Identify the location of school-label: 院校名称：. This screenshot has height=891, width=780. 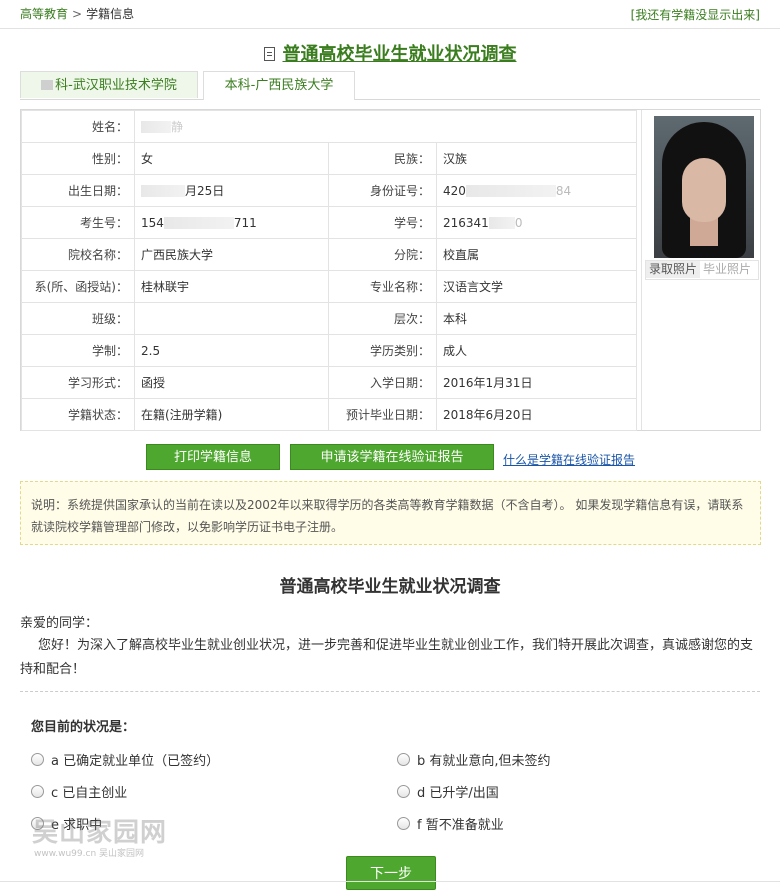
(78, 254).